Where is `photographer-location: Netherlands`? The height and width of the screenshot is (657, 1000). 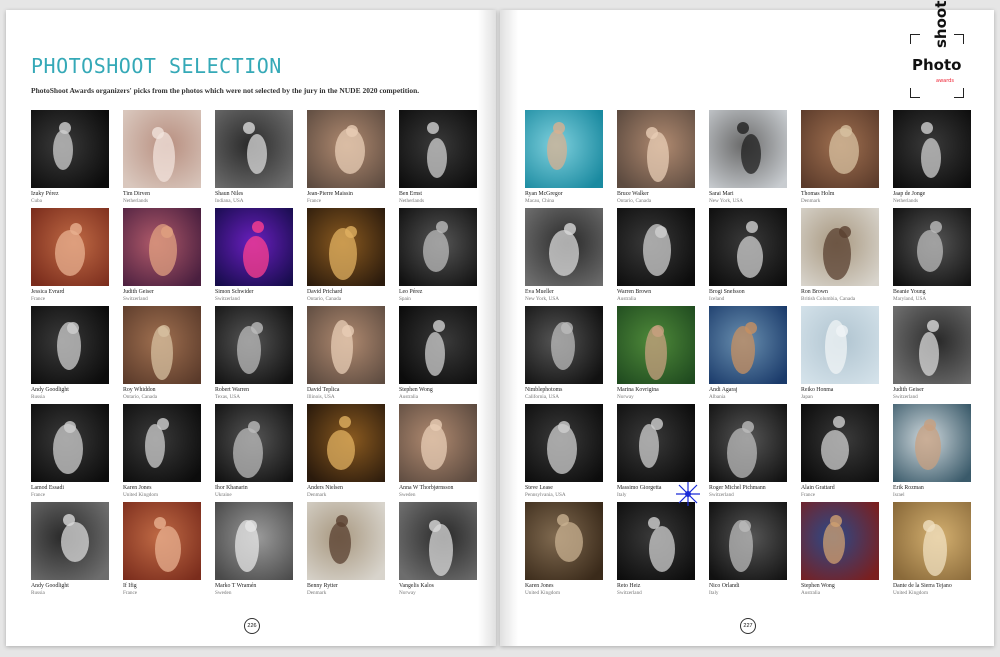
photographer-location: Netherlands is located at coordinates (906, 201).